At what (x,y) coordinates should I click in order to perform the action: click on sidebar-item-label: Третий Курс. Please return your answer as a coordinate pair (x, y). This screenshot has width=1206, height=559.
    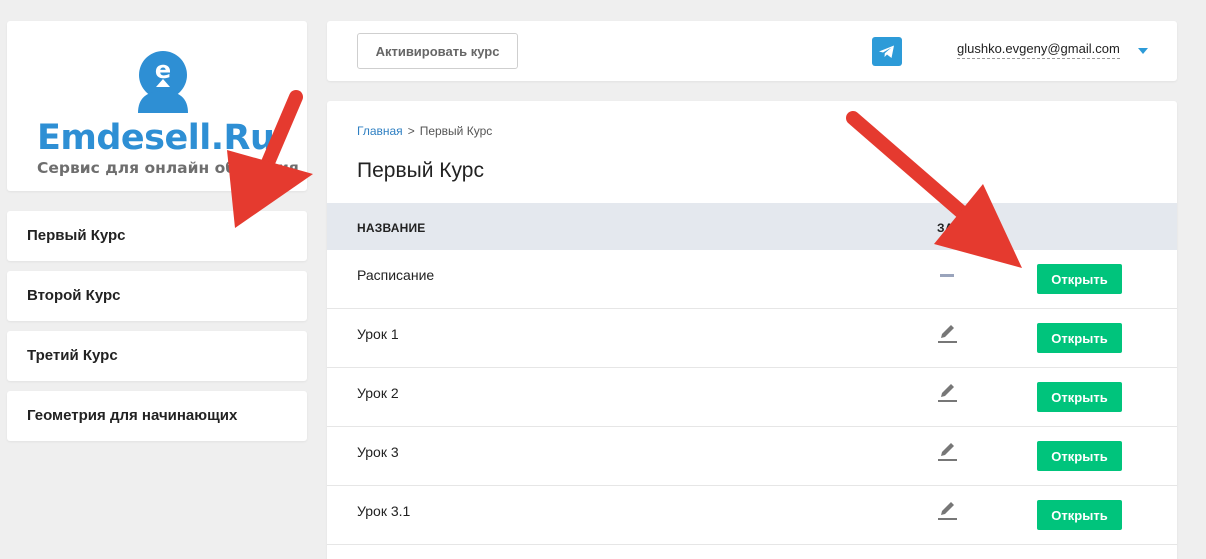
    Looking at the image, I should click on (72, 355).